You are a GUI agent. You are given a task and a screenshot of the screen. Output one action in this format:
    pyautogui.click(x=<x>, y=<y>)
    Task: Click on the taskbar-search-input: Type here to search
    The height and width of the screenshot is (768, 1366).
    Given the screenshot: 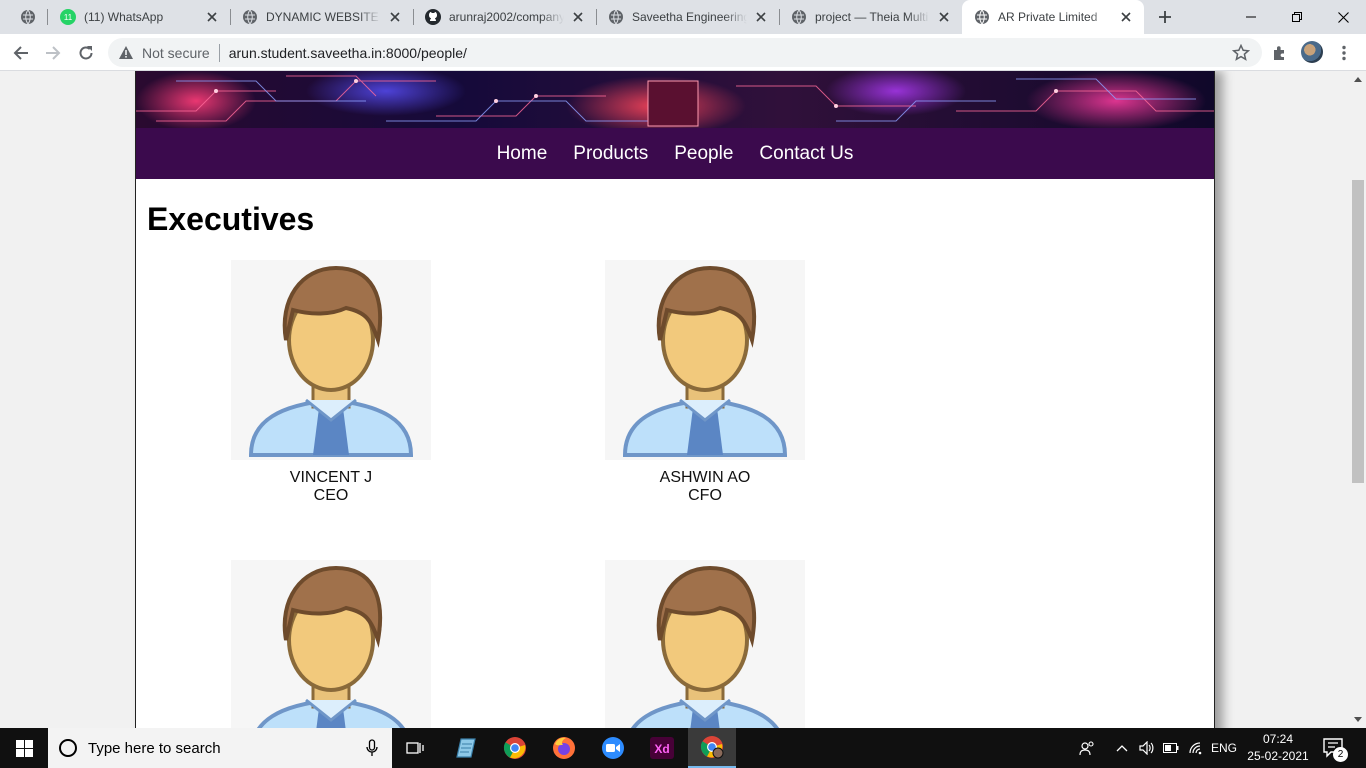 What is the action you would take?
    pyautogui.click(x=220, y=748)
    